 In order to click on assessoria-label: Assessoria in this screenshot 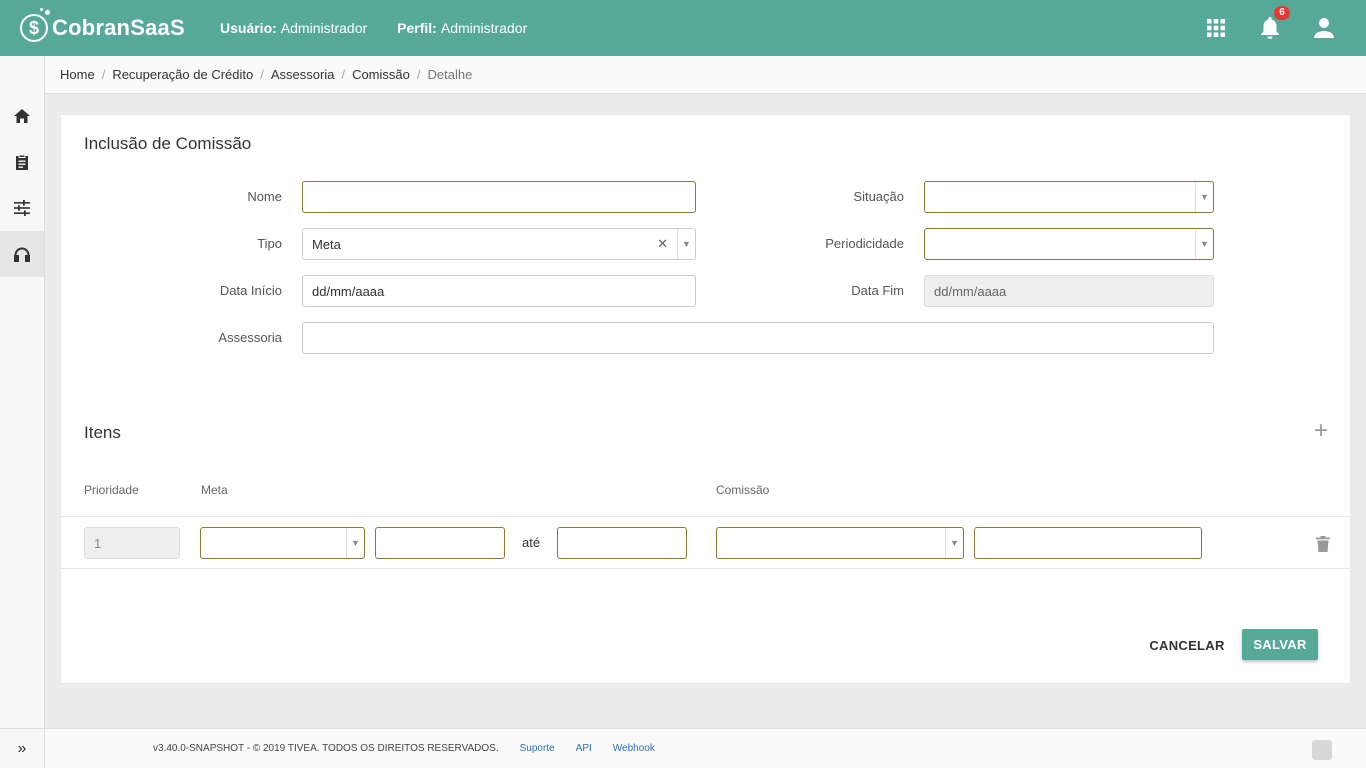, I will do `click(250, 337)`.